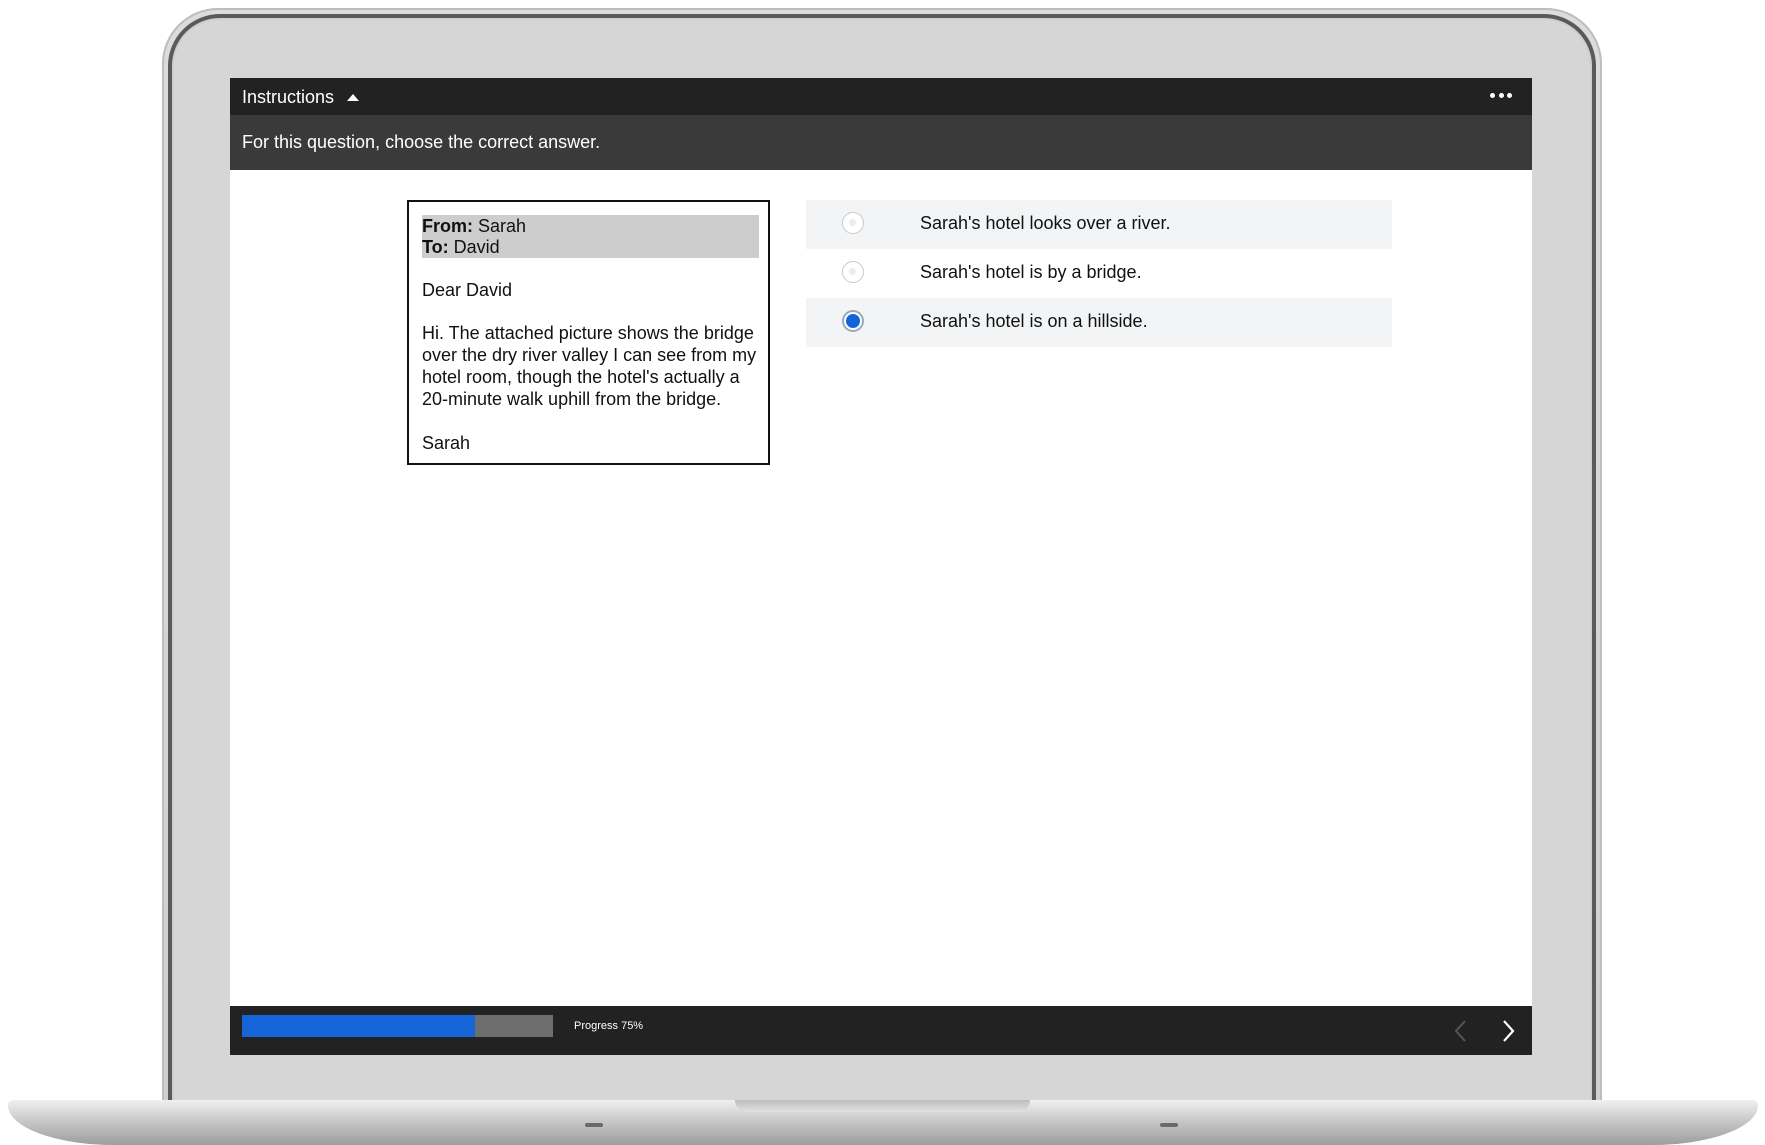 The height and width of the screenshot is (1145, 1765). I want to click on previous-button, so click(1461, 1031).